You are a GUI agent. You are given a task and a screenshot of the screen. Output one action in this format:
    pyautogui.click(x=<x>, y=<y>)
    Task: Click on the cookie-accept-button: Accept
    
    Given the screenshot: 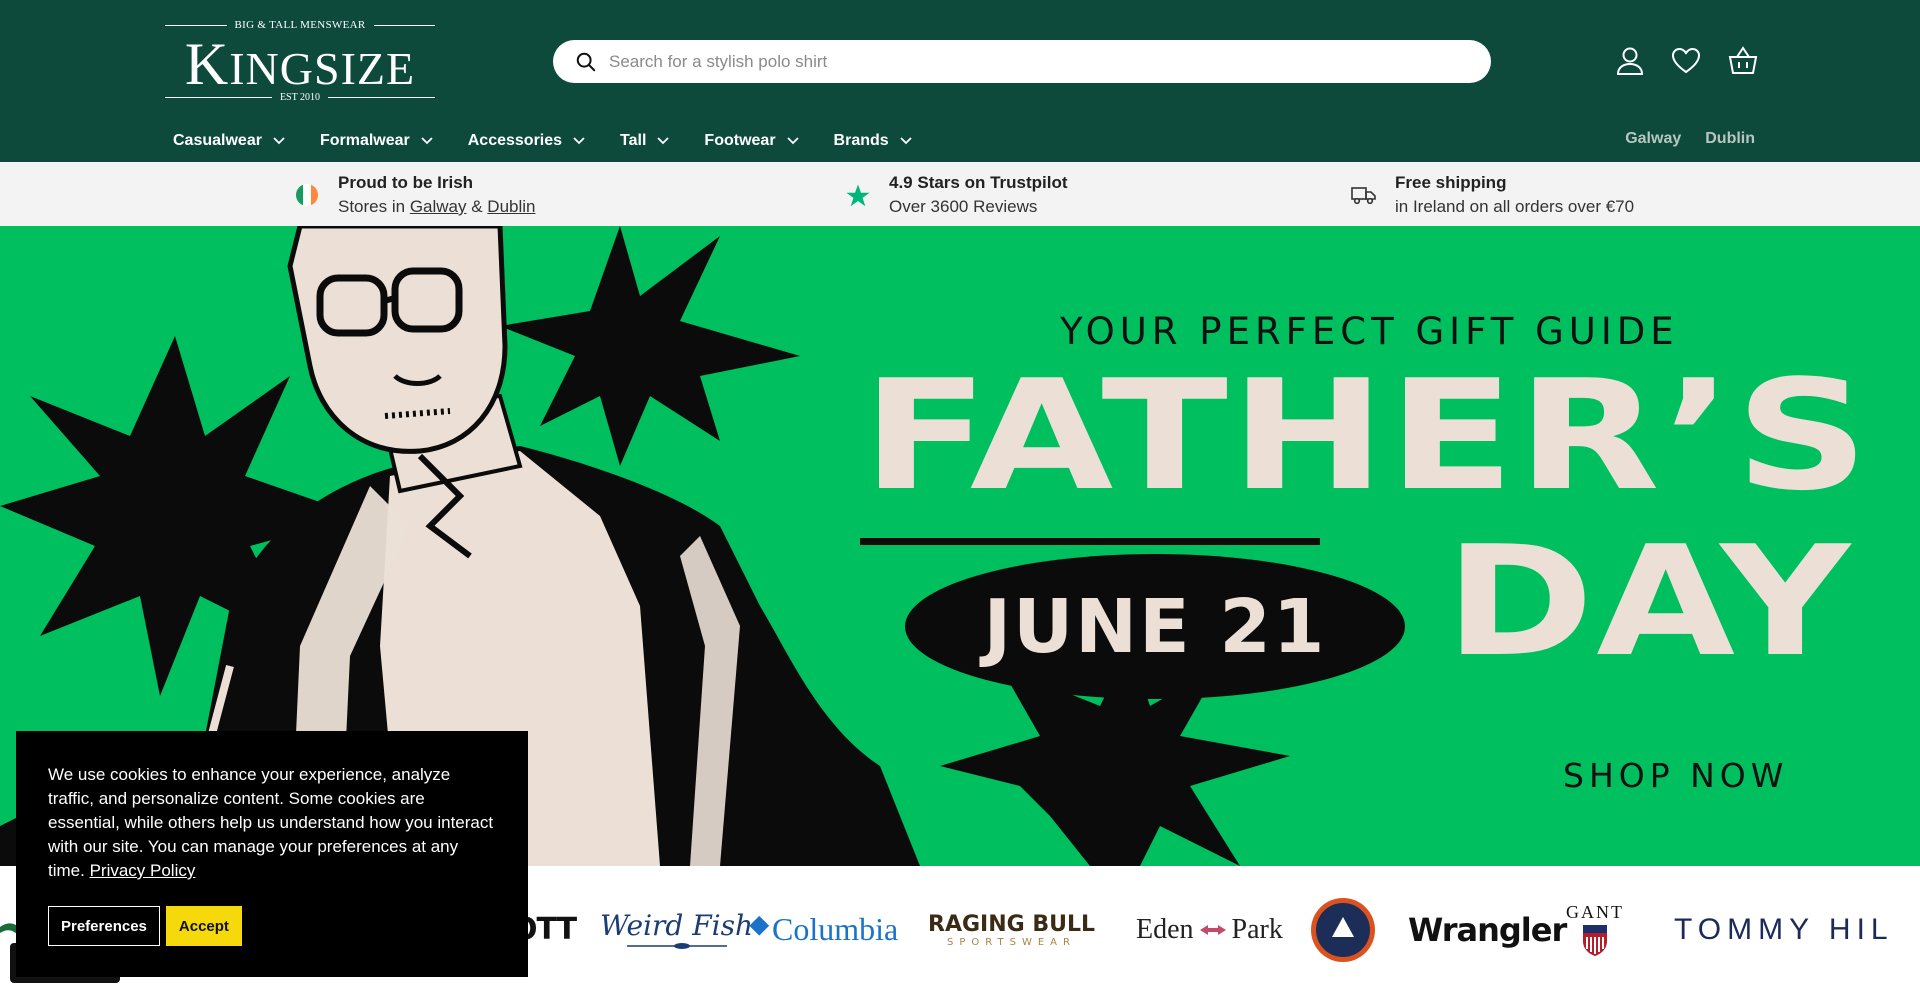 What is the action you would take?
    pyautogui.click(x=203, y=926)
    